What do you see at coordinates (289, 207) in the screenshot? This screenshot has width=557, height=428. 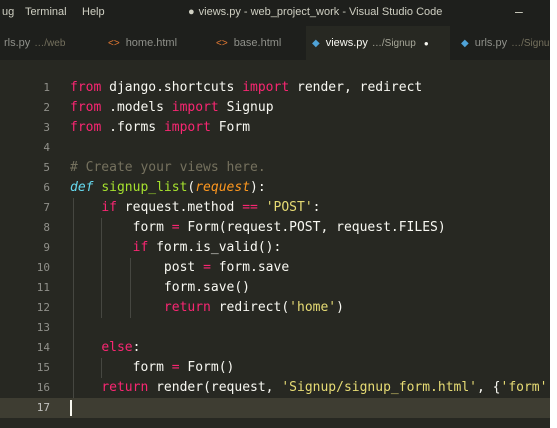 I see `code-token: 'POST'` at bounding box center [289, 207].